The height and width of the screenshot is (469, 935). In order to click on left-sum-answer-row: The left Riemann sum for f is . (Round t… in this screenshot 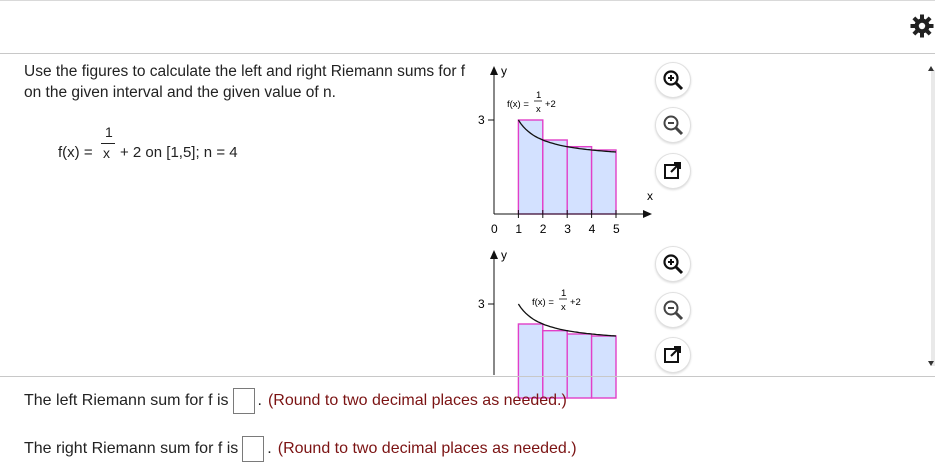, I will do `click(295, 401)`.